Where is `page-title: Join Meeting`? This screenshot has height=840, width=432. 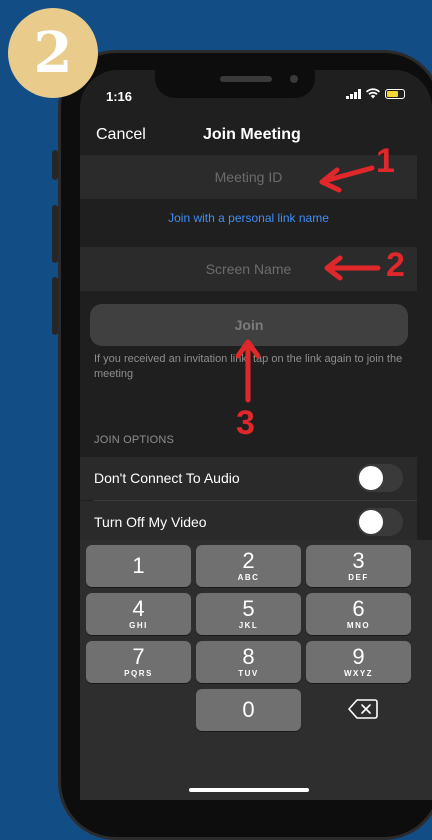 page-title: Join Meeting is located at coordinates (252, 134).